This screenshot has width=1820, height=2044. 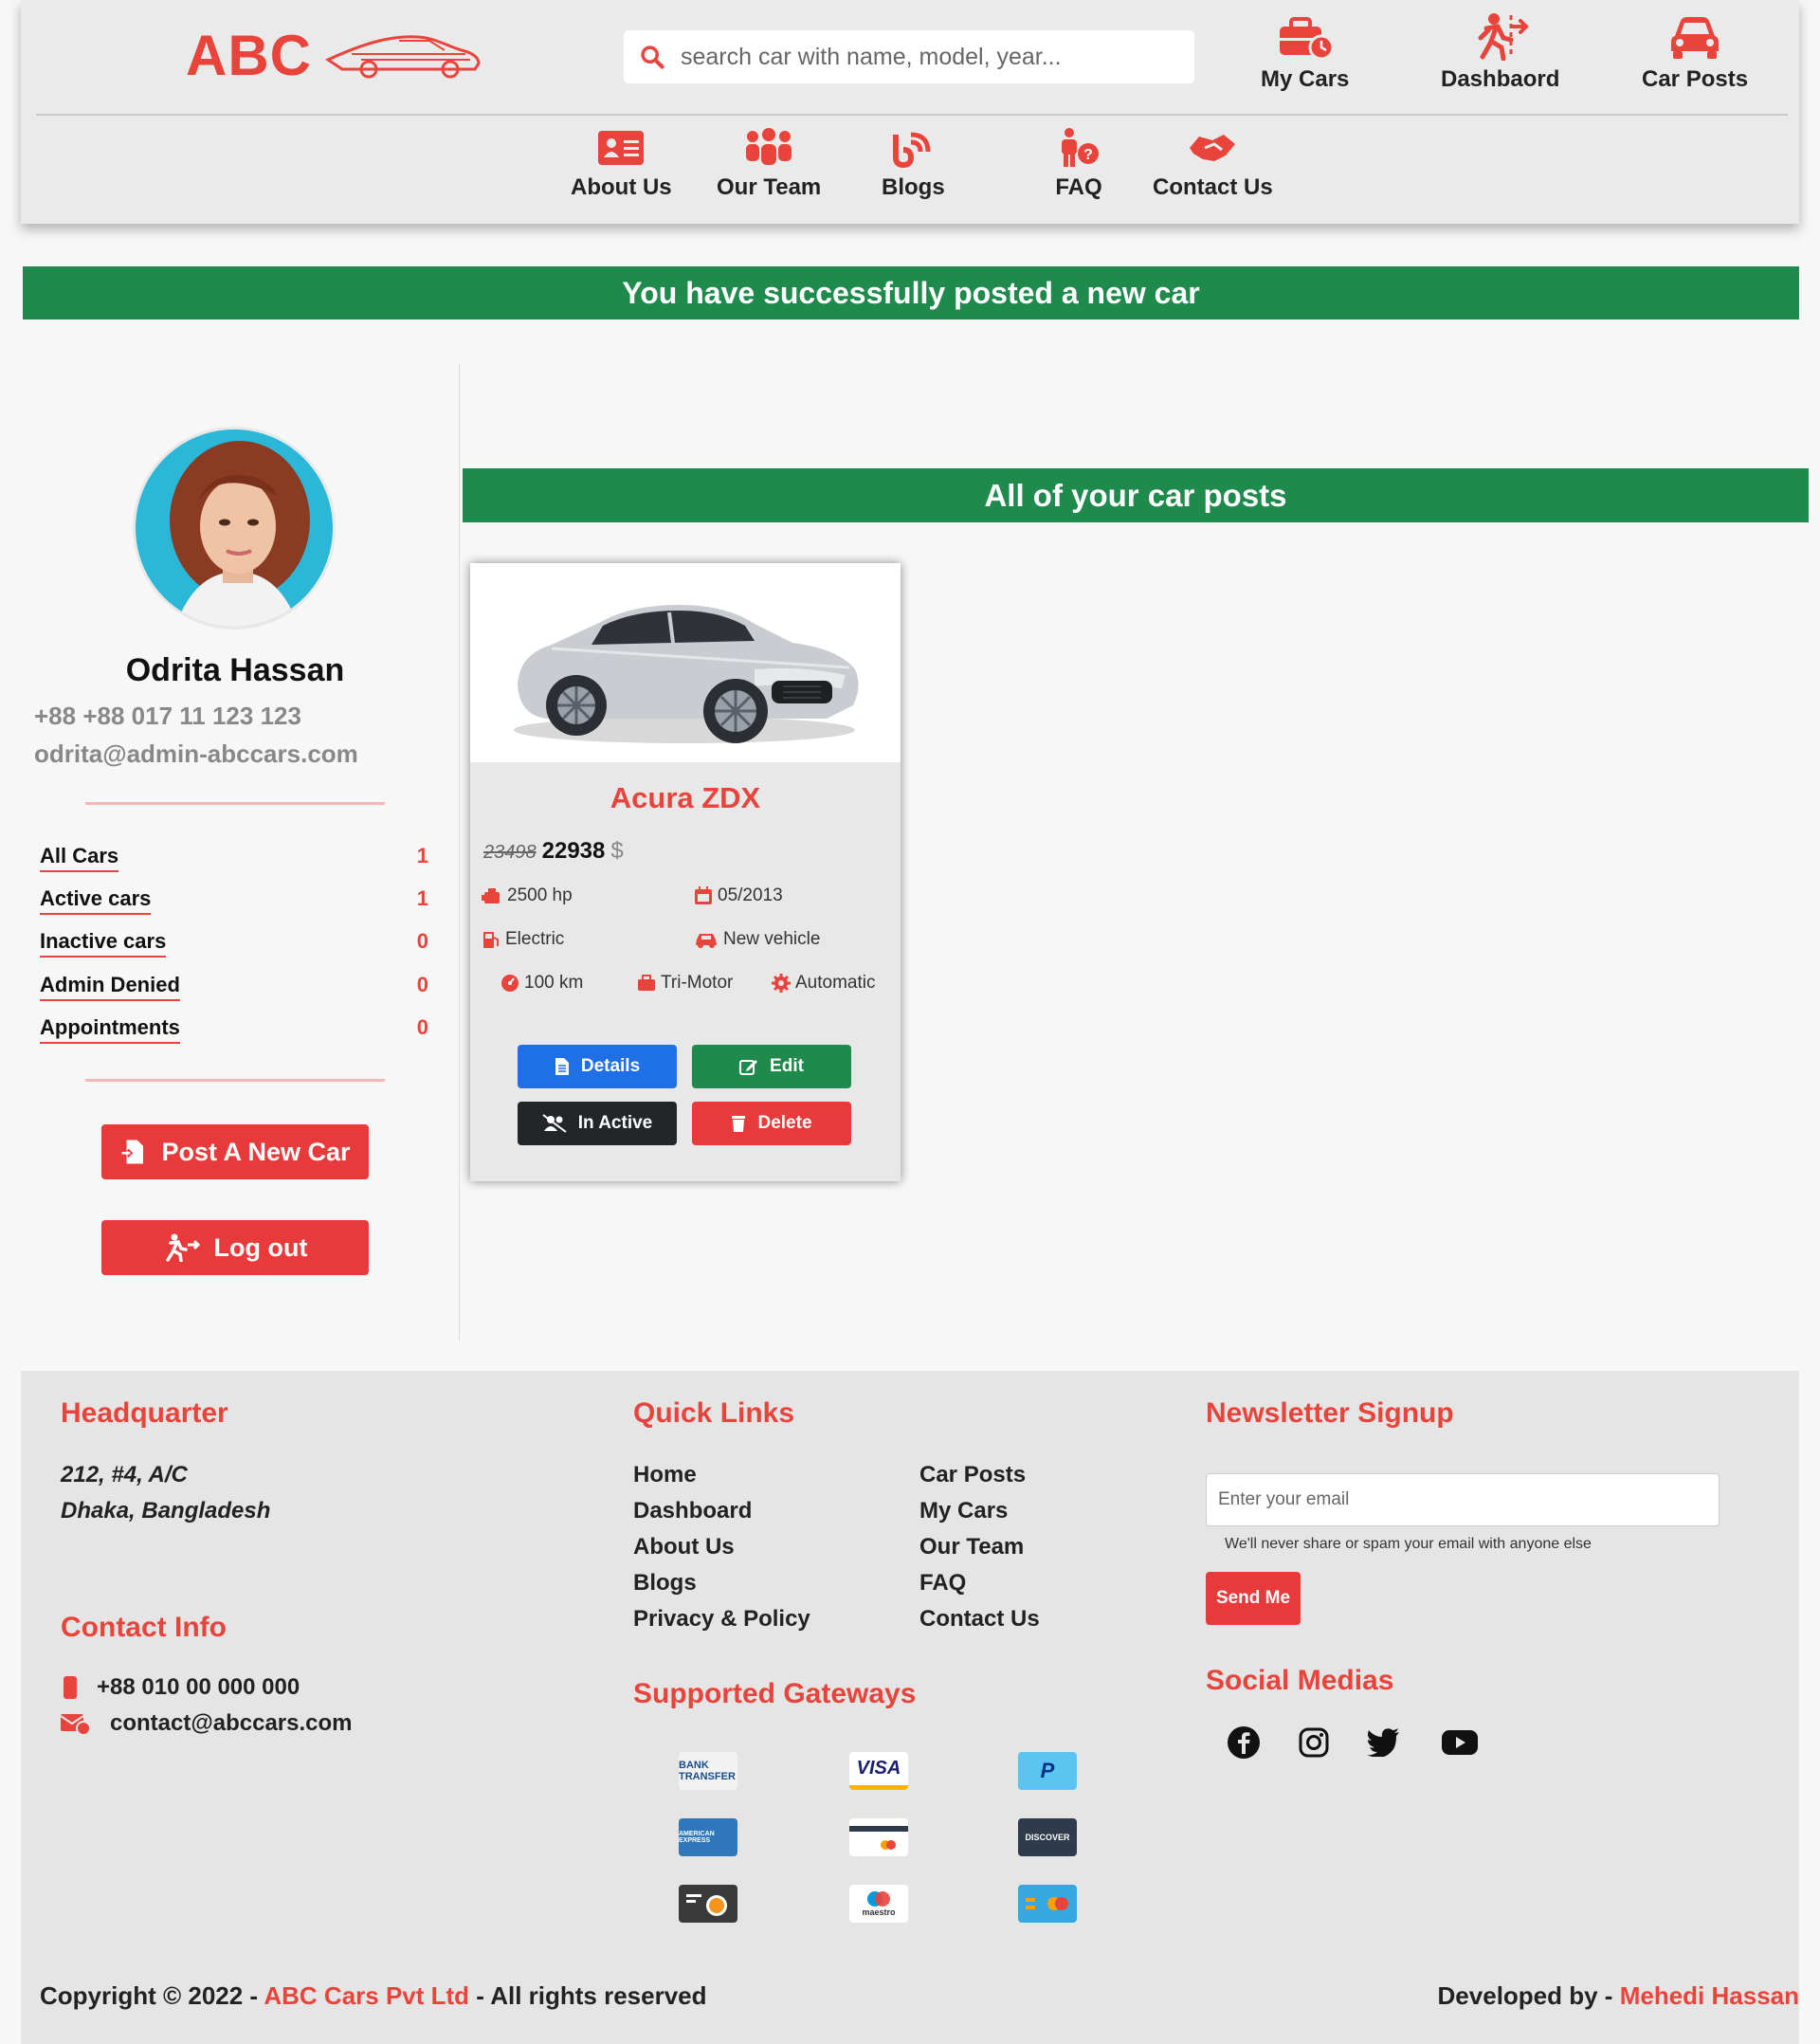 What do you see at coordinates (692, 1511) in the screenshot?
I see `footer-link-dashboard: Dashboard` at bounding box center [692, 1511].